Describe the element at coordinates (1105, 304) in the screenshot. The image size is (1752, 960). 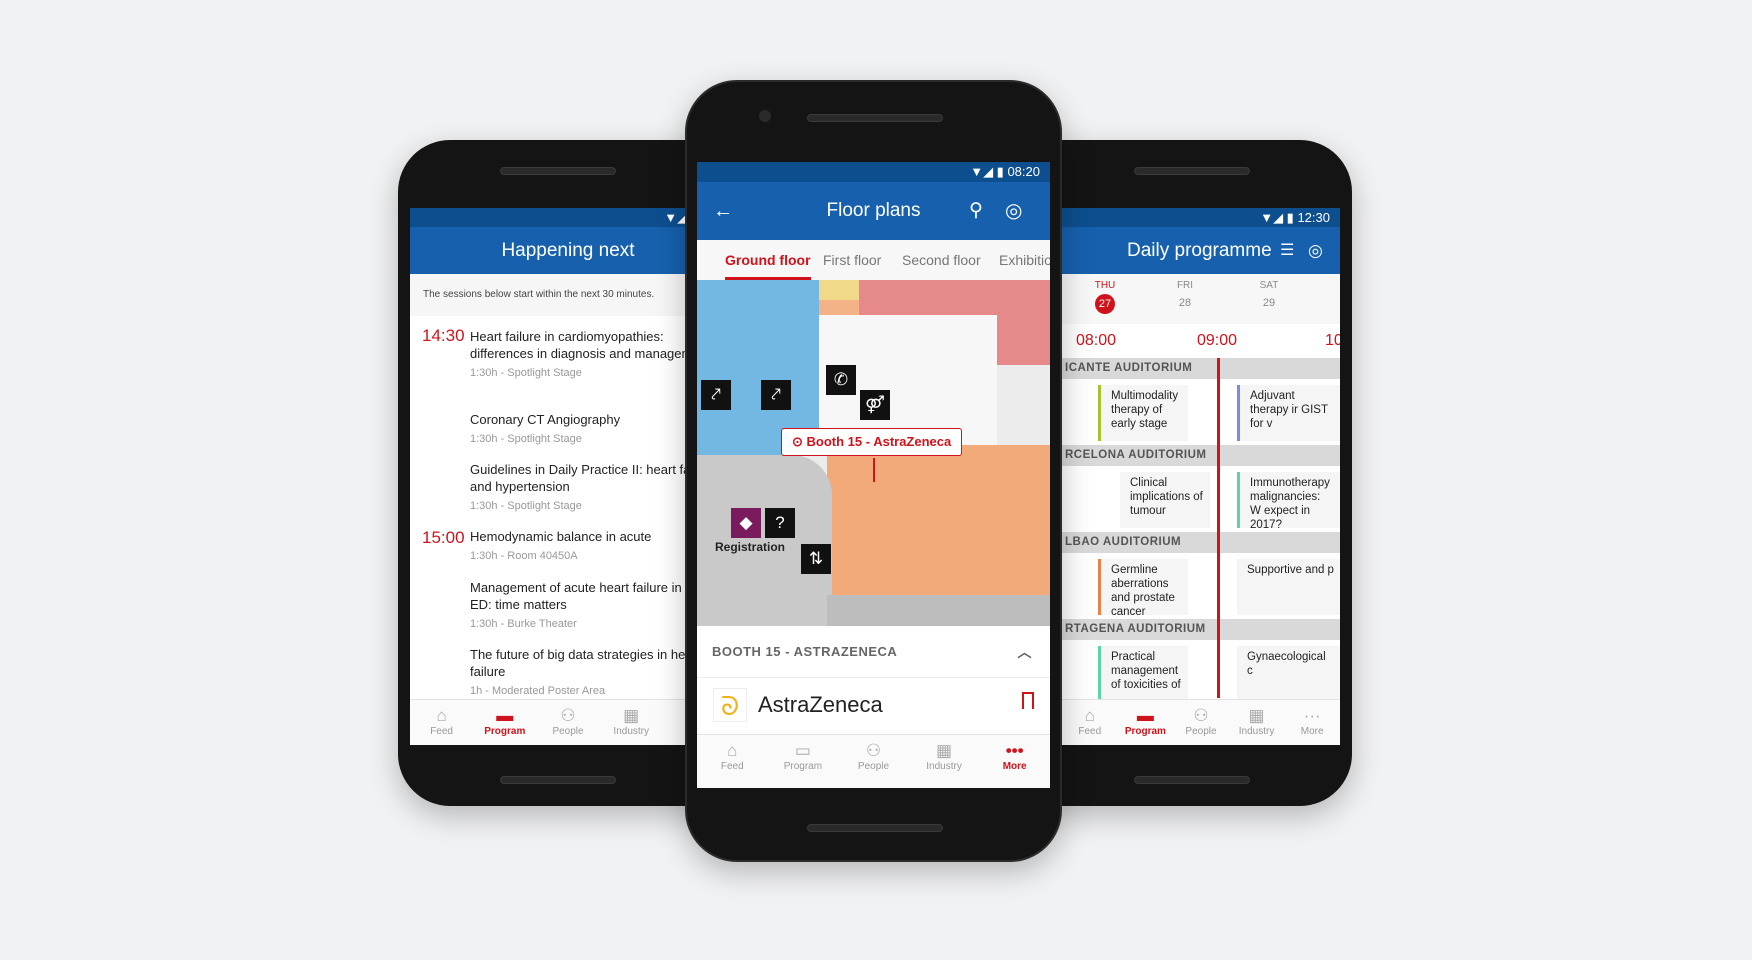
I see `day-number: 27` at that location.